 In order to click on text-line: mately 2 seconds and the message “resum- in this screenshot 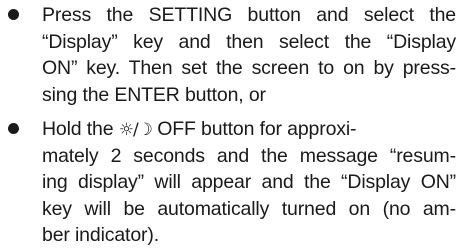, I will do `click(249, 155)`.